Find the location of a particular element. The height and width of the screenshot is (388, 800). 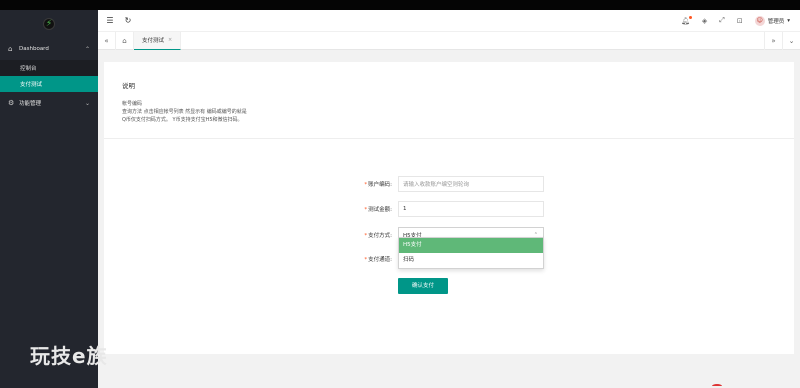

home-tab-icon: ⌂ is located at coordinates (125, 40).